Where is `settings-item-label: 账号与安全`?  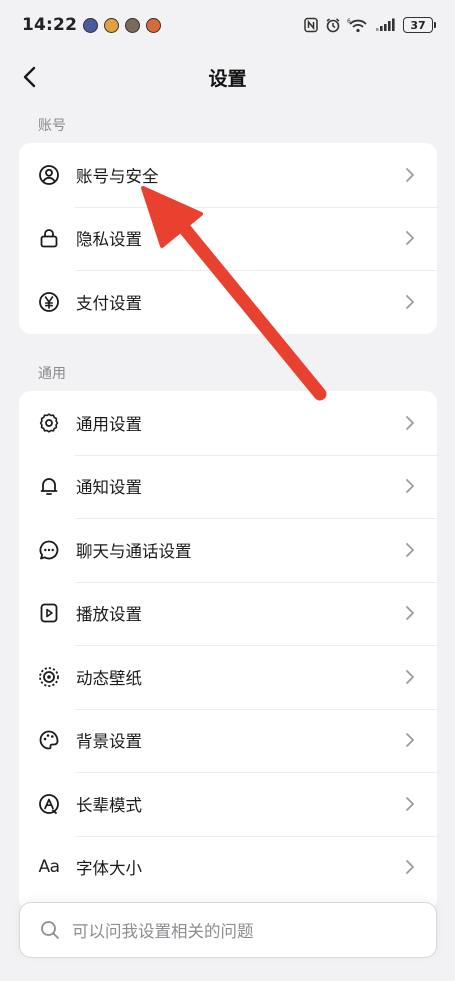
settings-item-label: 账号与安全 is located at coordinates (117, 176).